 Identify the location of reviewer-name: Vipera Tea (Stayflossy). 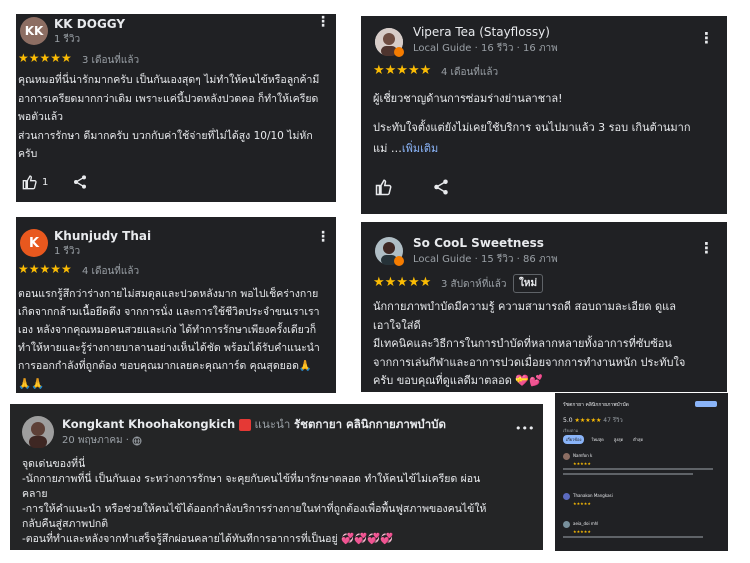
(481, 32).